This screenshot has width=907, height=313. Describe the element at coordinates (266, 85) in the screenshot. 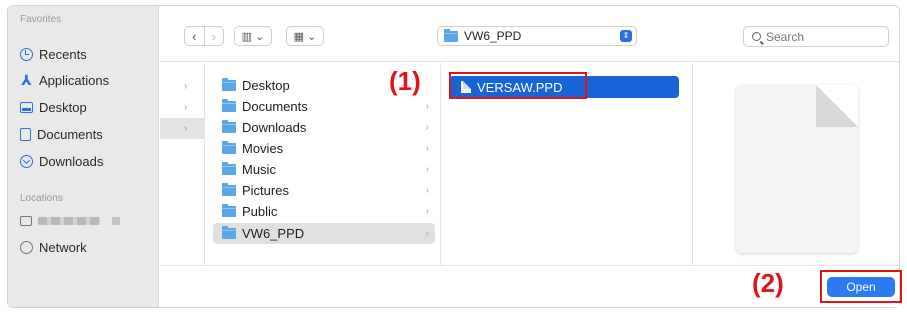

I see `list-item-label: Desktop` at that location.